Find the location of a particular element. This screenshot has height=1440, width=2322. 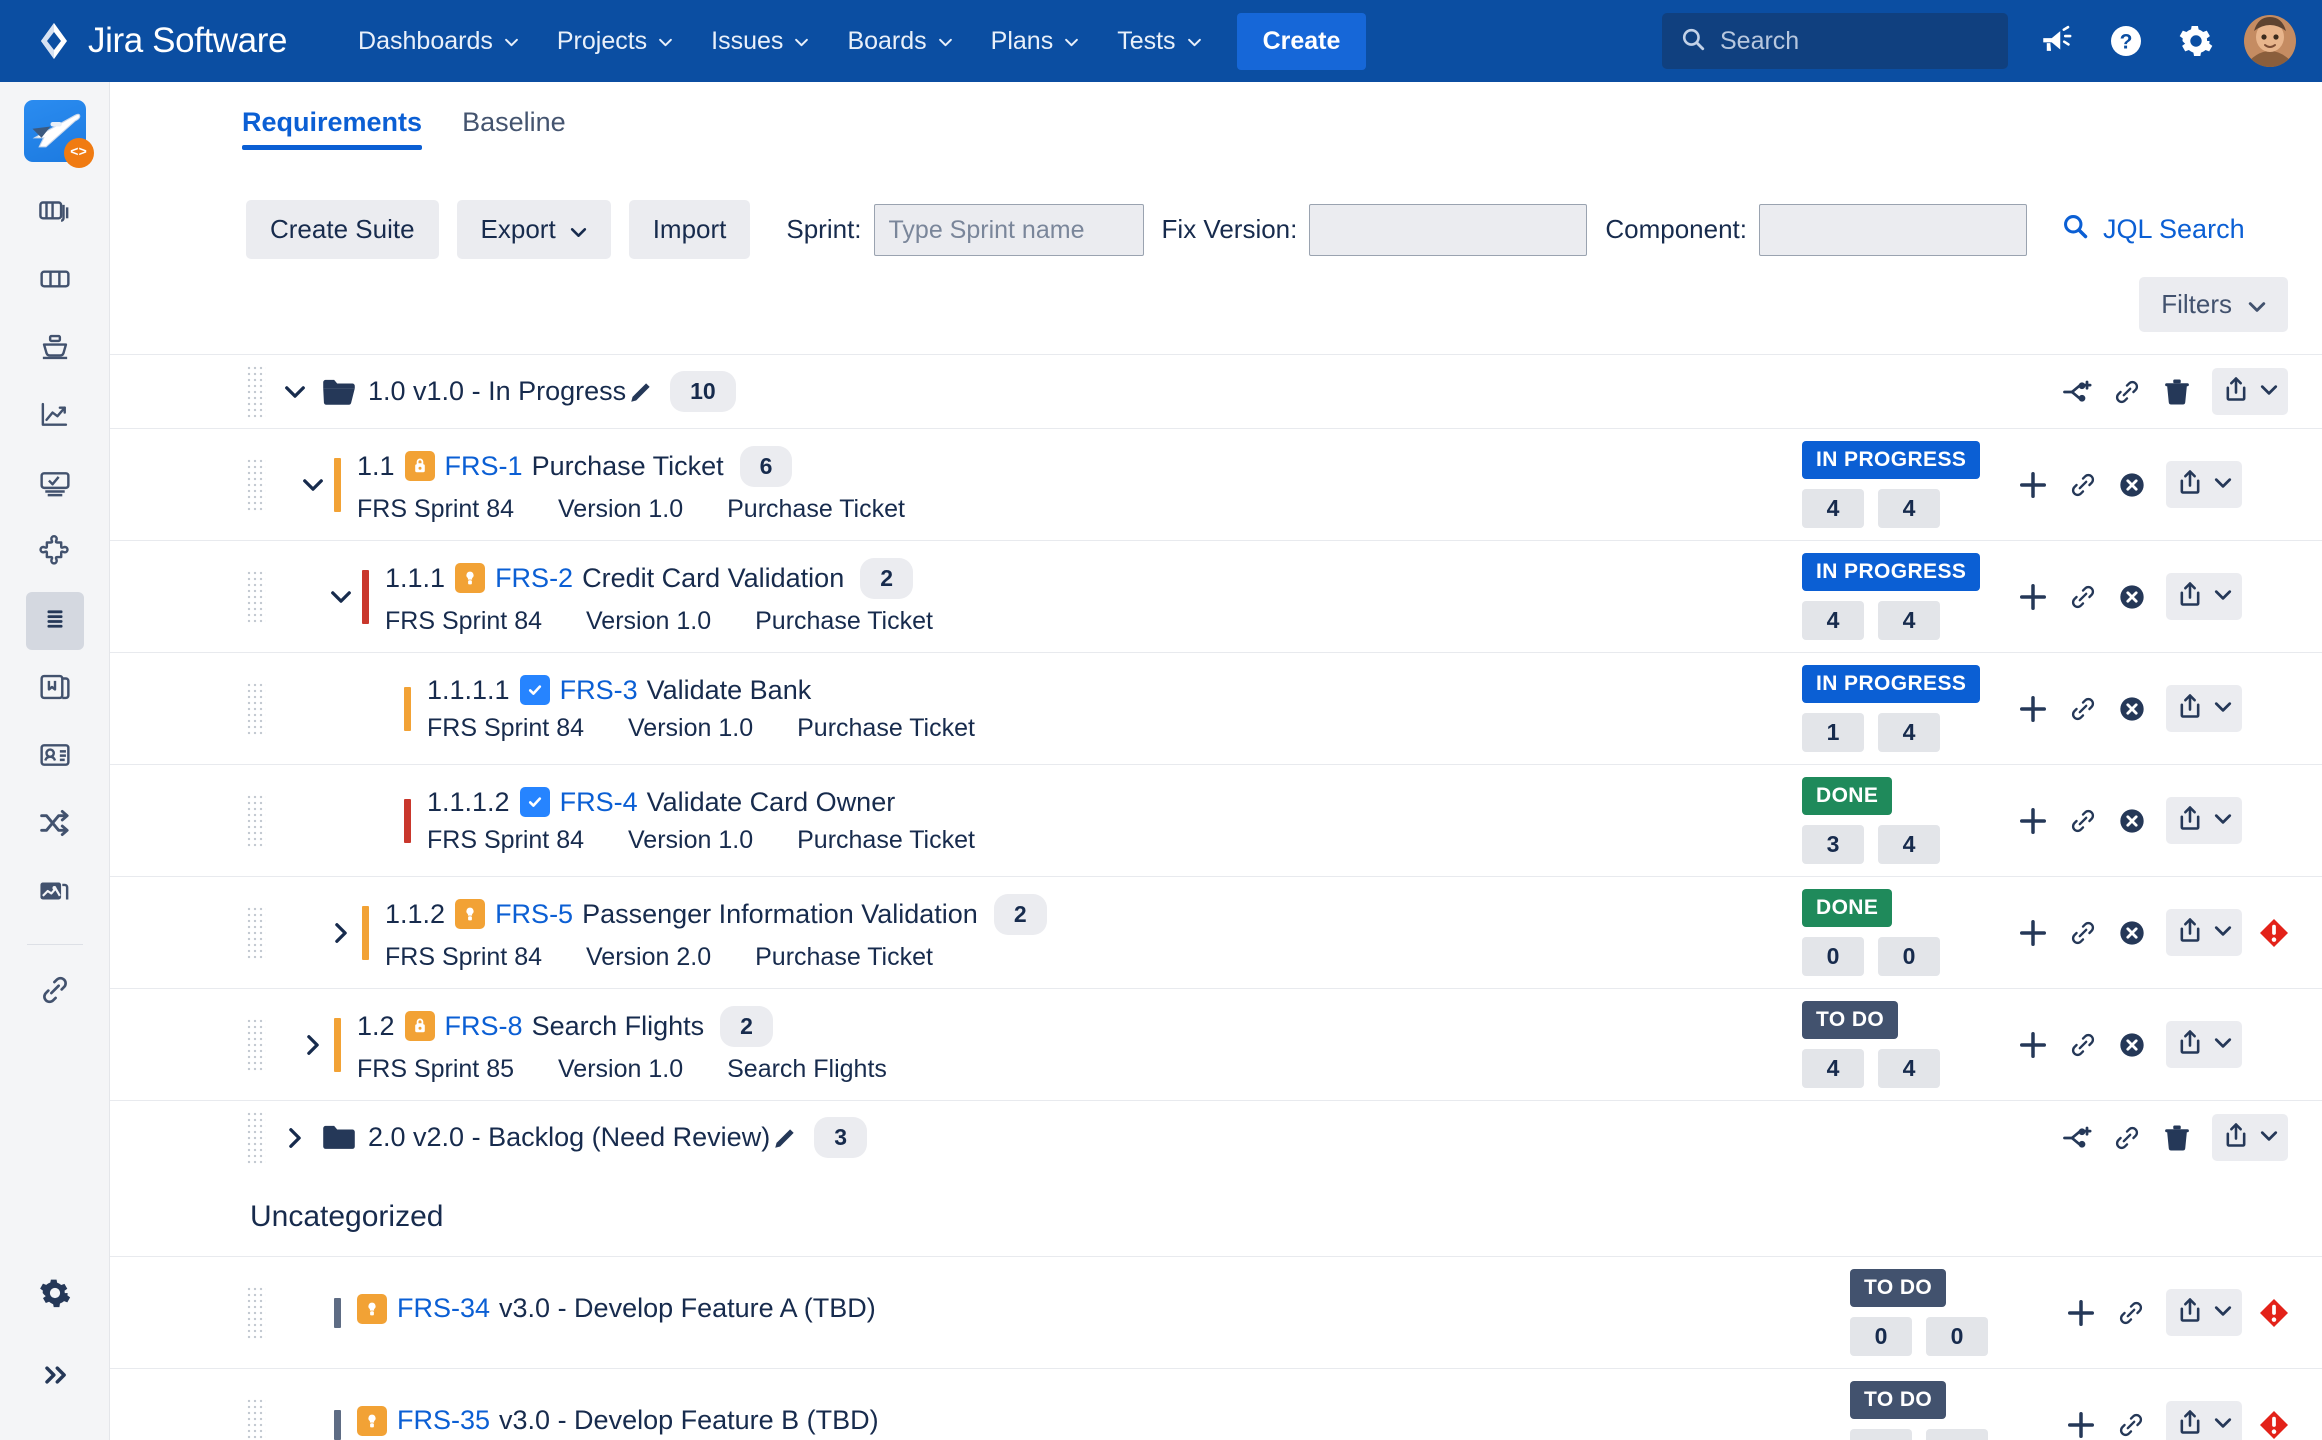

sidebar-item-link is located at coordinates (55, 992).